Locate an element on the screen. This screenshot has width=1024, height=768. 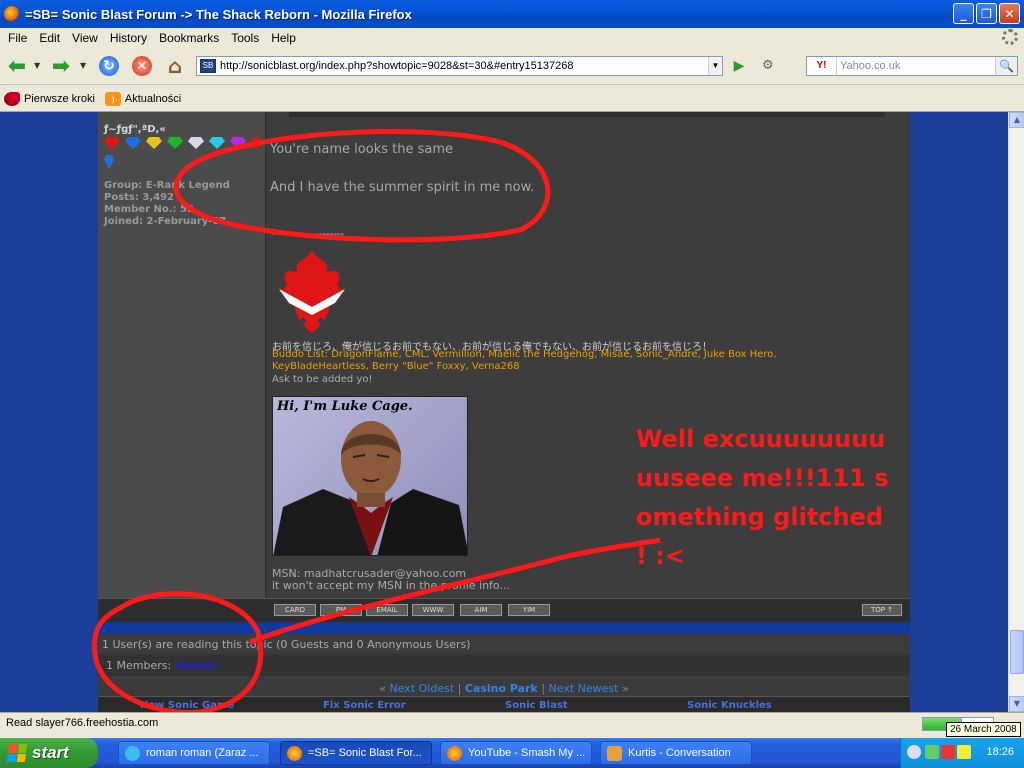
footer-link-new-sonic-game: New Sonic Game is located at coordinates (187, 705).